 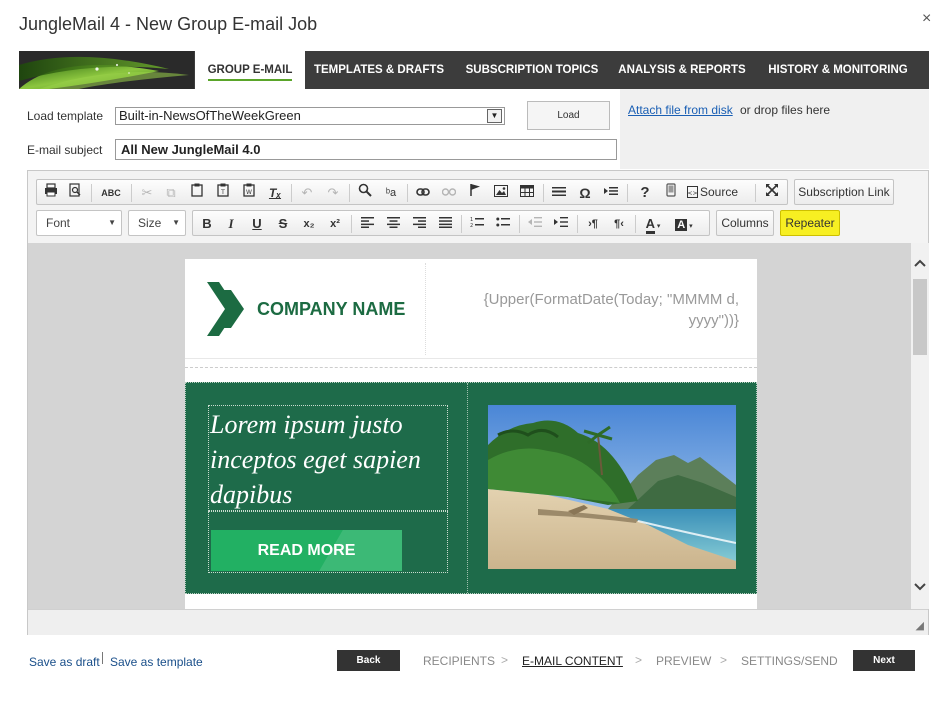 What do you see at coordinates (275, 193) in the screenshot?
I see `remove-format-icon: Tₓ` at bounding box center [275, 193].